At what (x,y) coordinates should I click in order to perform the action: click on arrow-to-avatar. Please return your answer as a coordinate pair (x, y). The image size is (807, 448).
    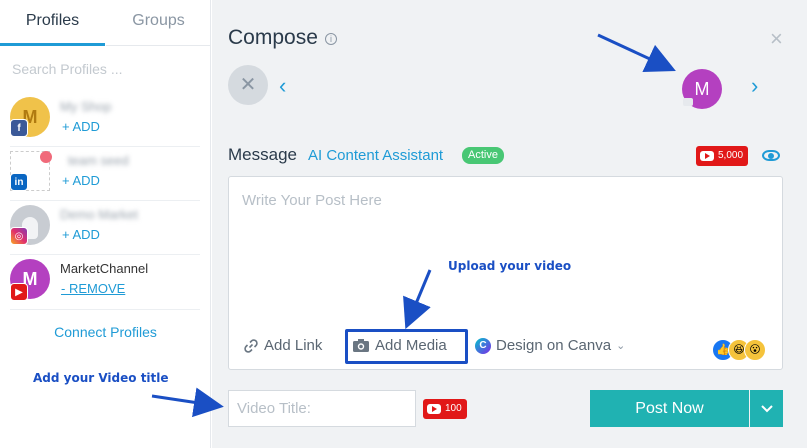
    Looking at the image, I should click on (636, 53).